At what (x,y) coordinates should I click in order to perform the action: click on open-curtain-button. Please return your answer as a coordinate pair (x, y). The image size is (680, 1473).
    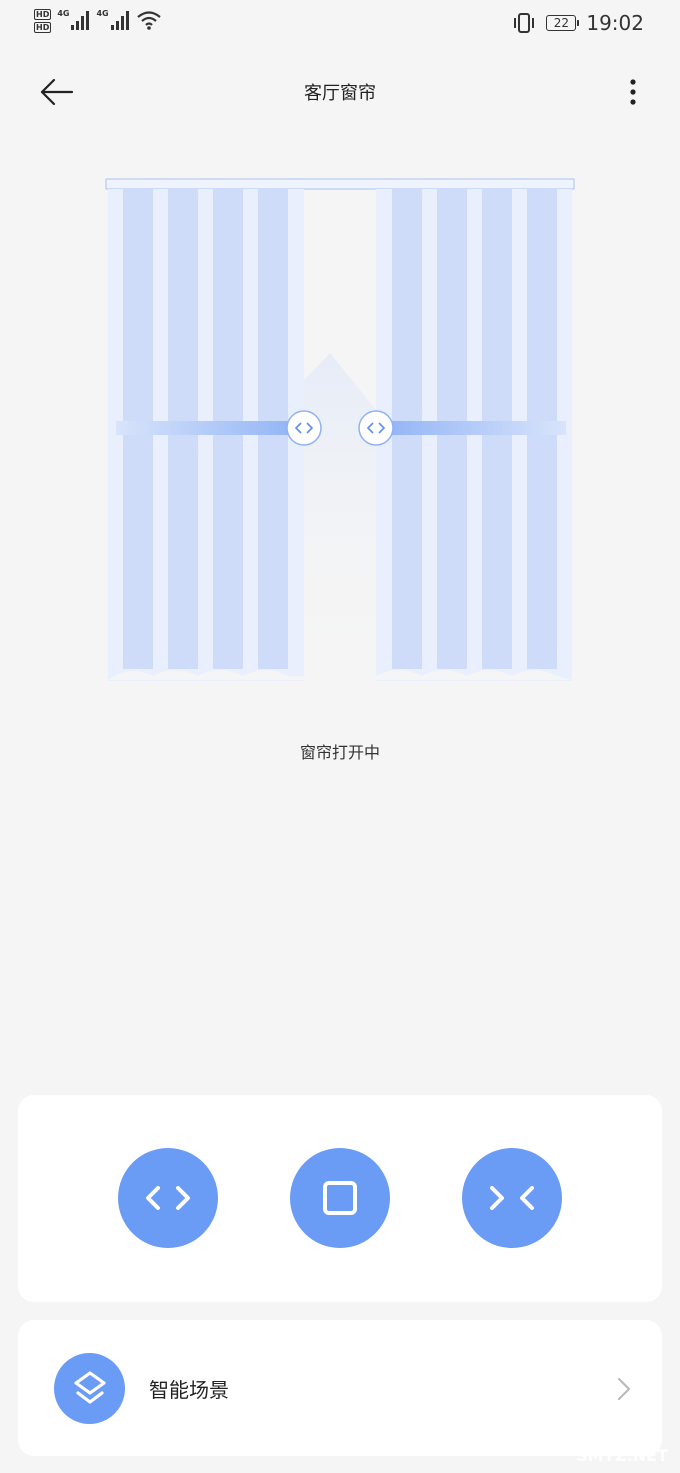
    Looking at the image, I should click on (168, 1198).